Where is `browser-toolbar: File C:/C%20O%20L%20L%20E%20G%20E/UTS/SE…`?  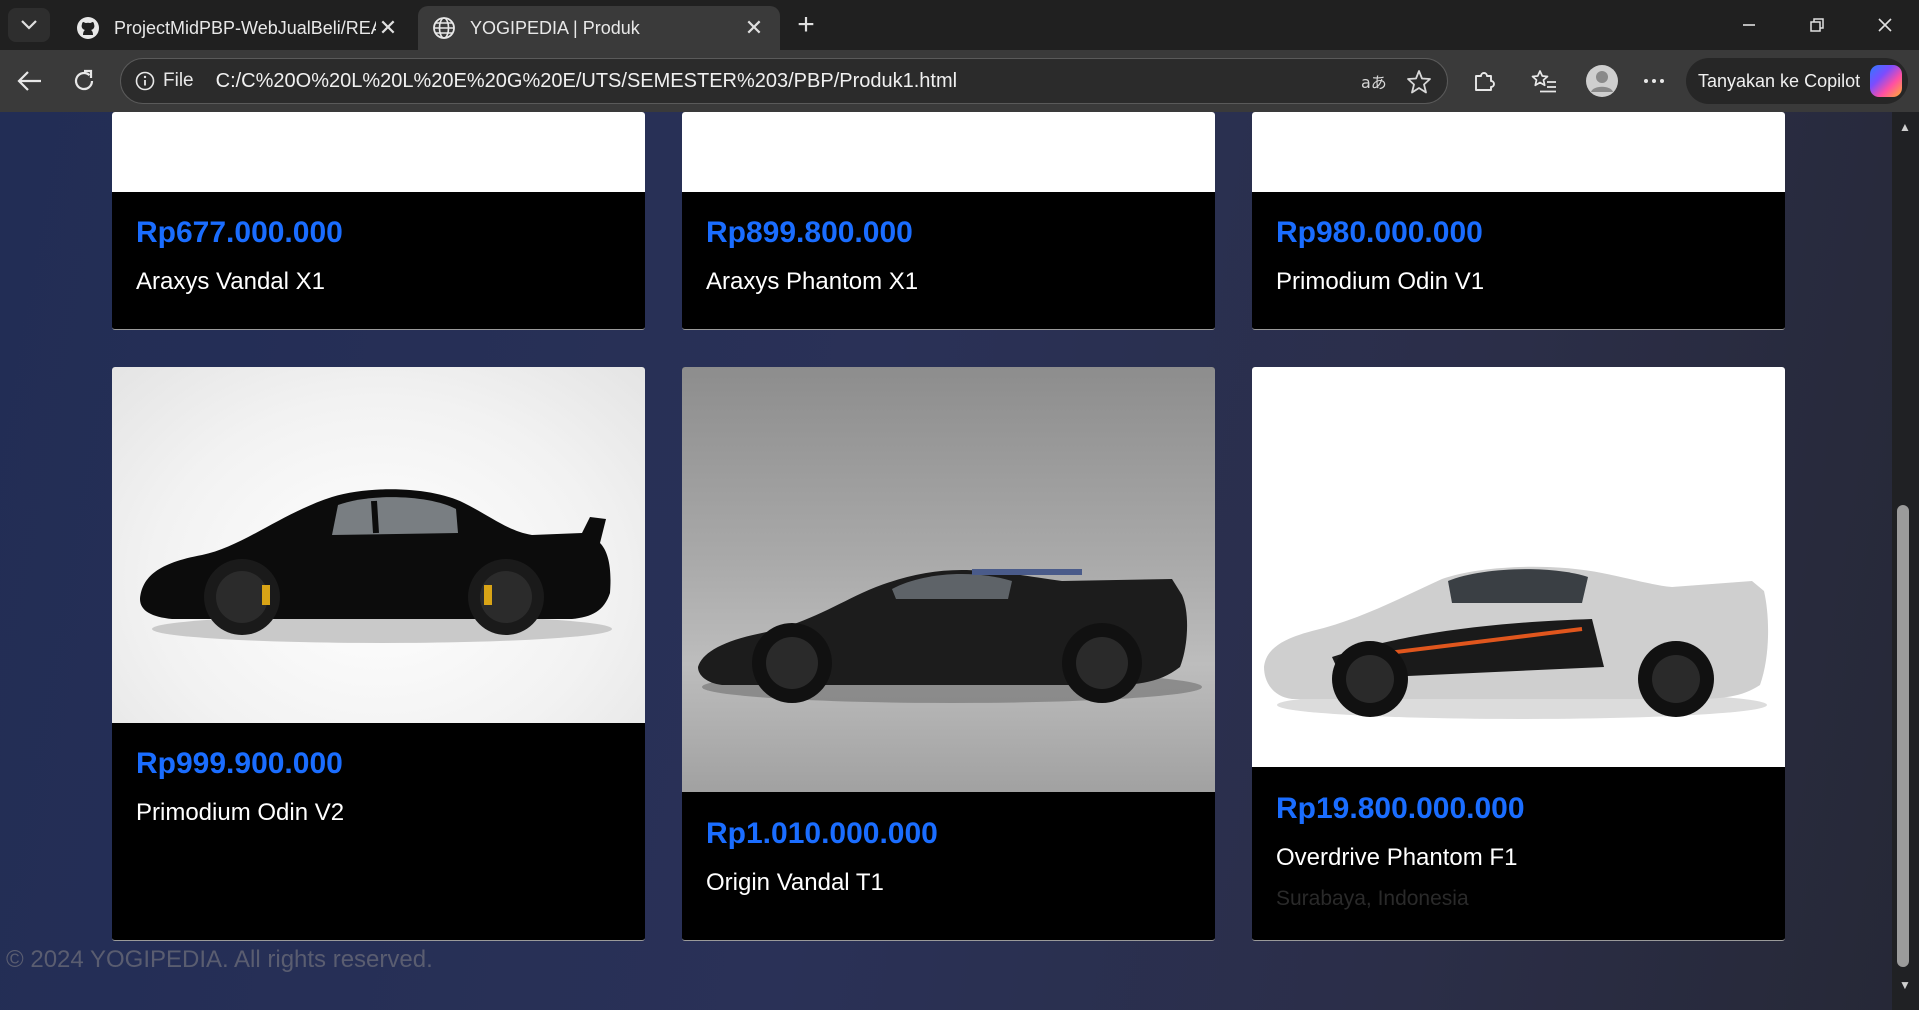 browser-toolbar: File C:/C%20O%20L%20L%20E%20G%20E/UTS/SE… is located at coordinates (959, 81).